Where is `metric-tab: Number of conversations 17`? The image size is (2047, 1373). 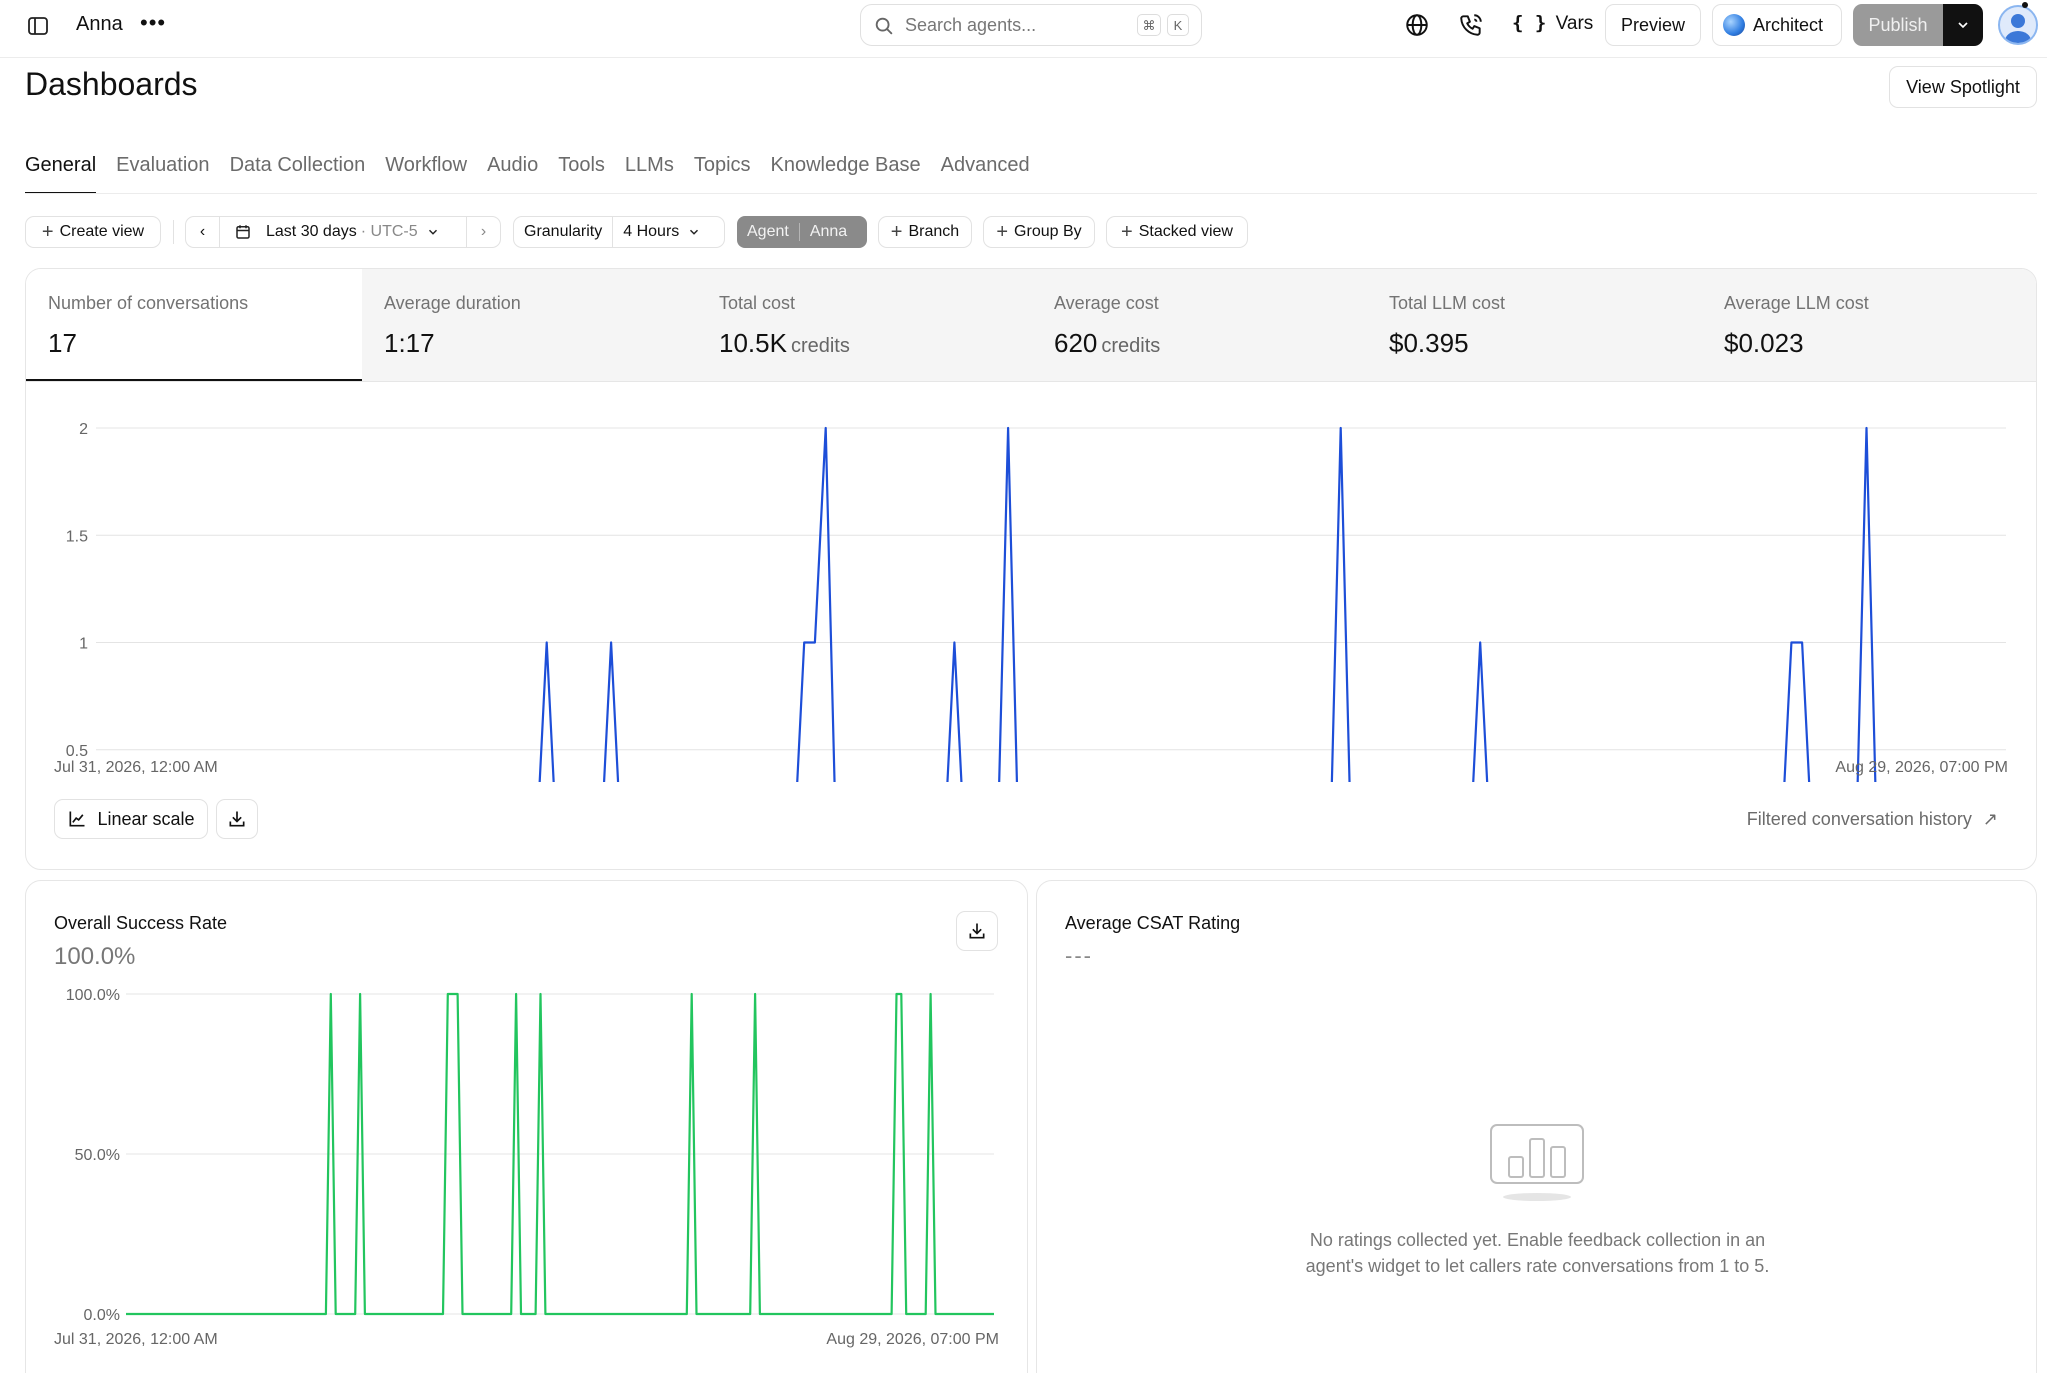
metric-tab: Number of conversations 17 is located at coordinates (194, 325).